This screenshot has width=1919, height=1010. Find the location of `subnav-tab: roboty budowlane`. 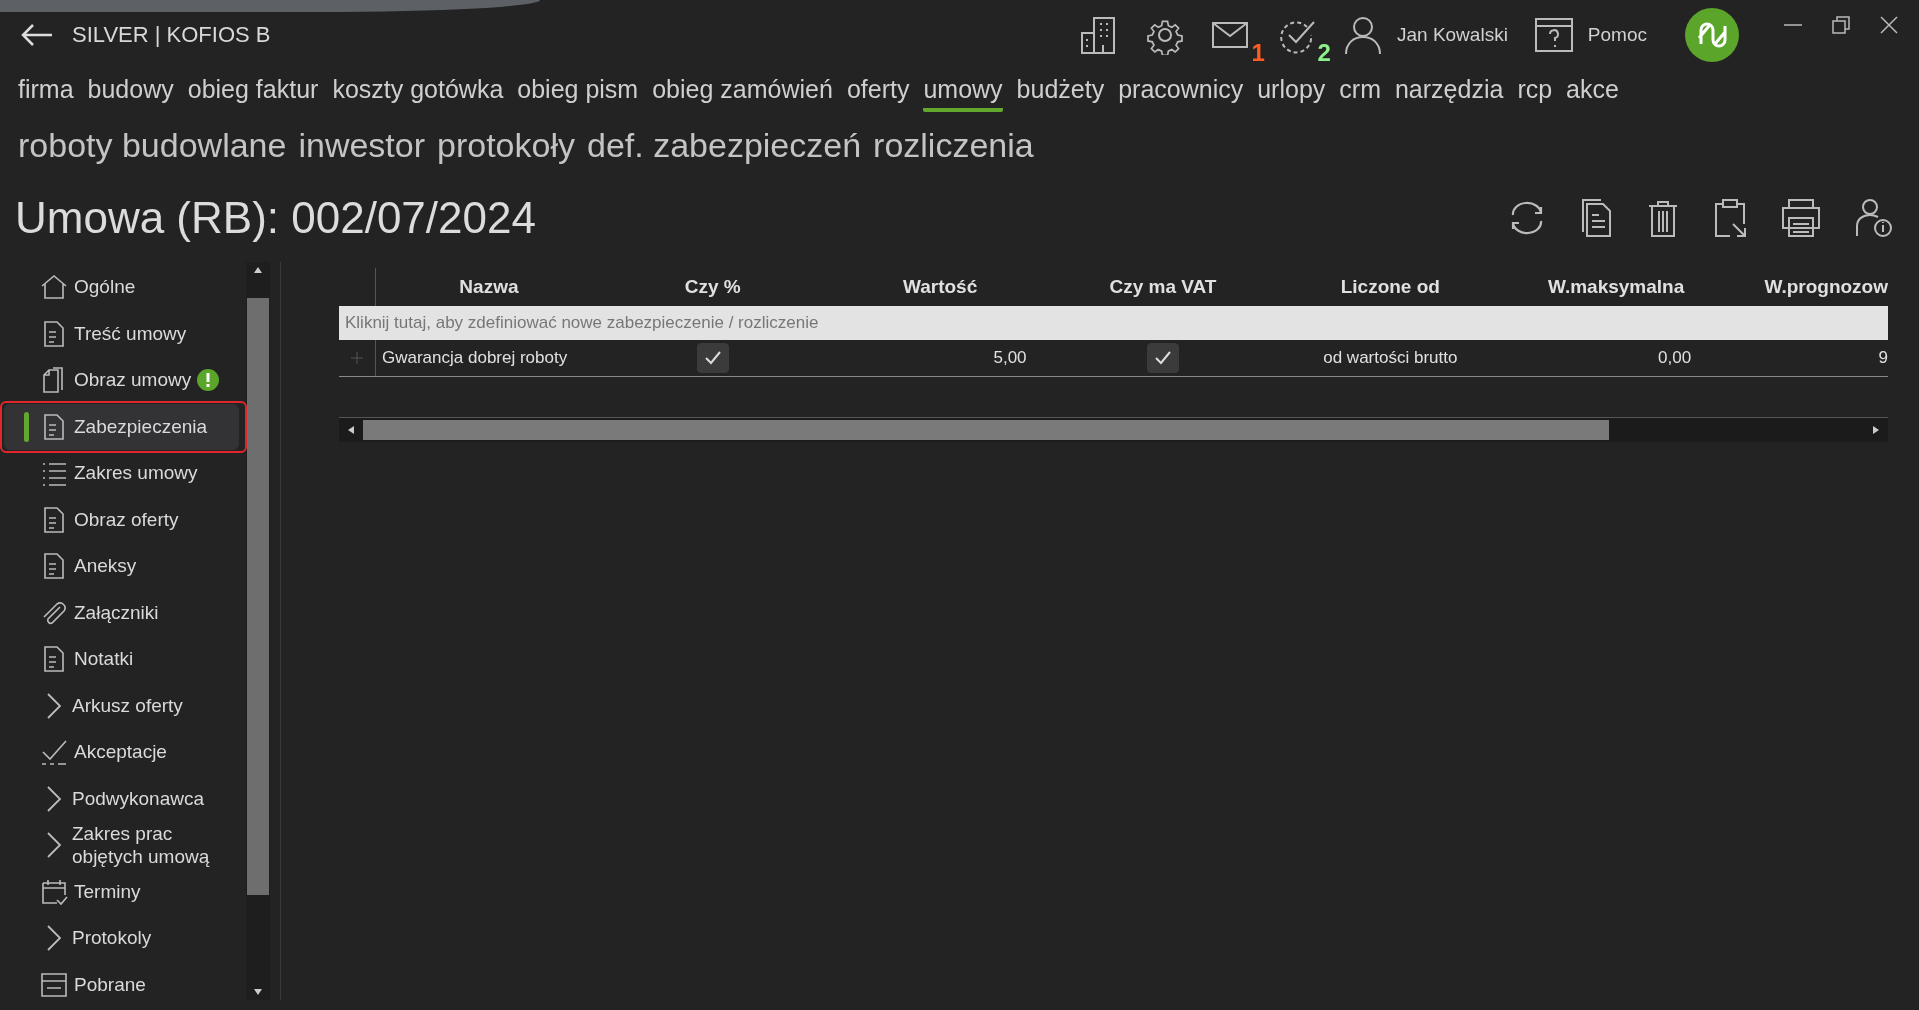

subnav-tab: roboty budowlane is located at coordinates (152, 145).